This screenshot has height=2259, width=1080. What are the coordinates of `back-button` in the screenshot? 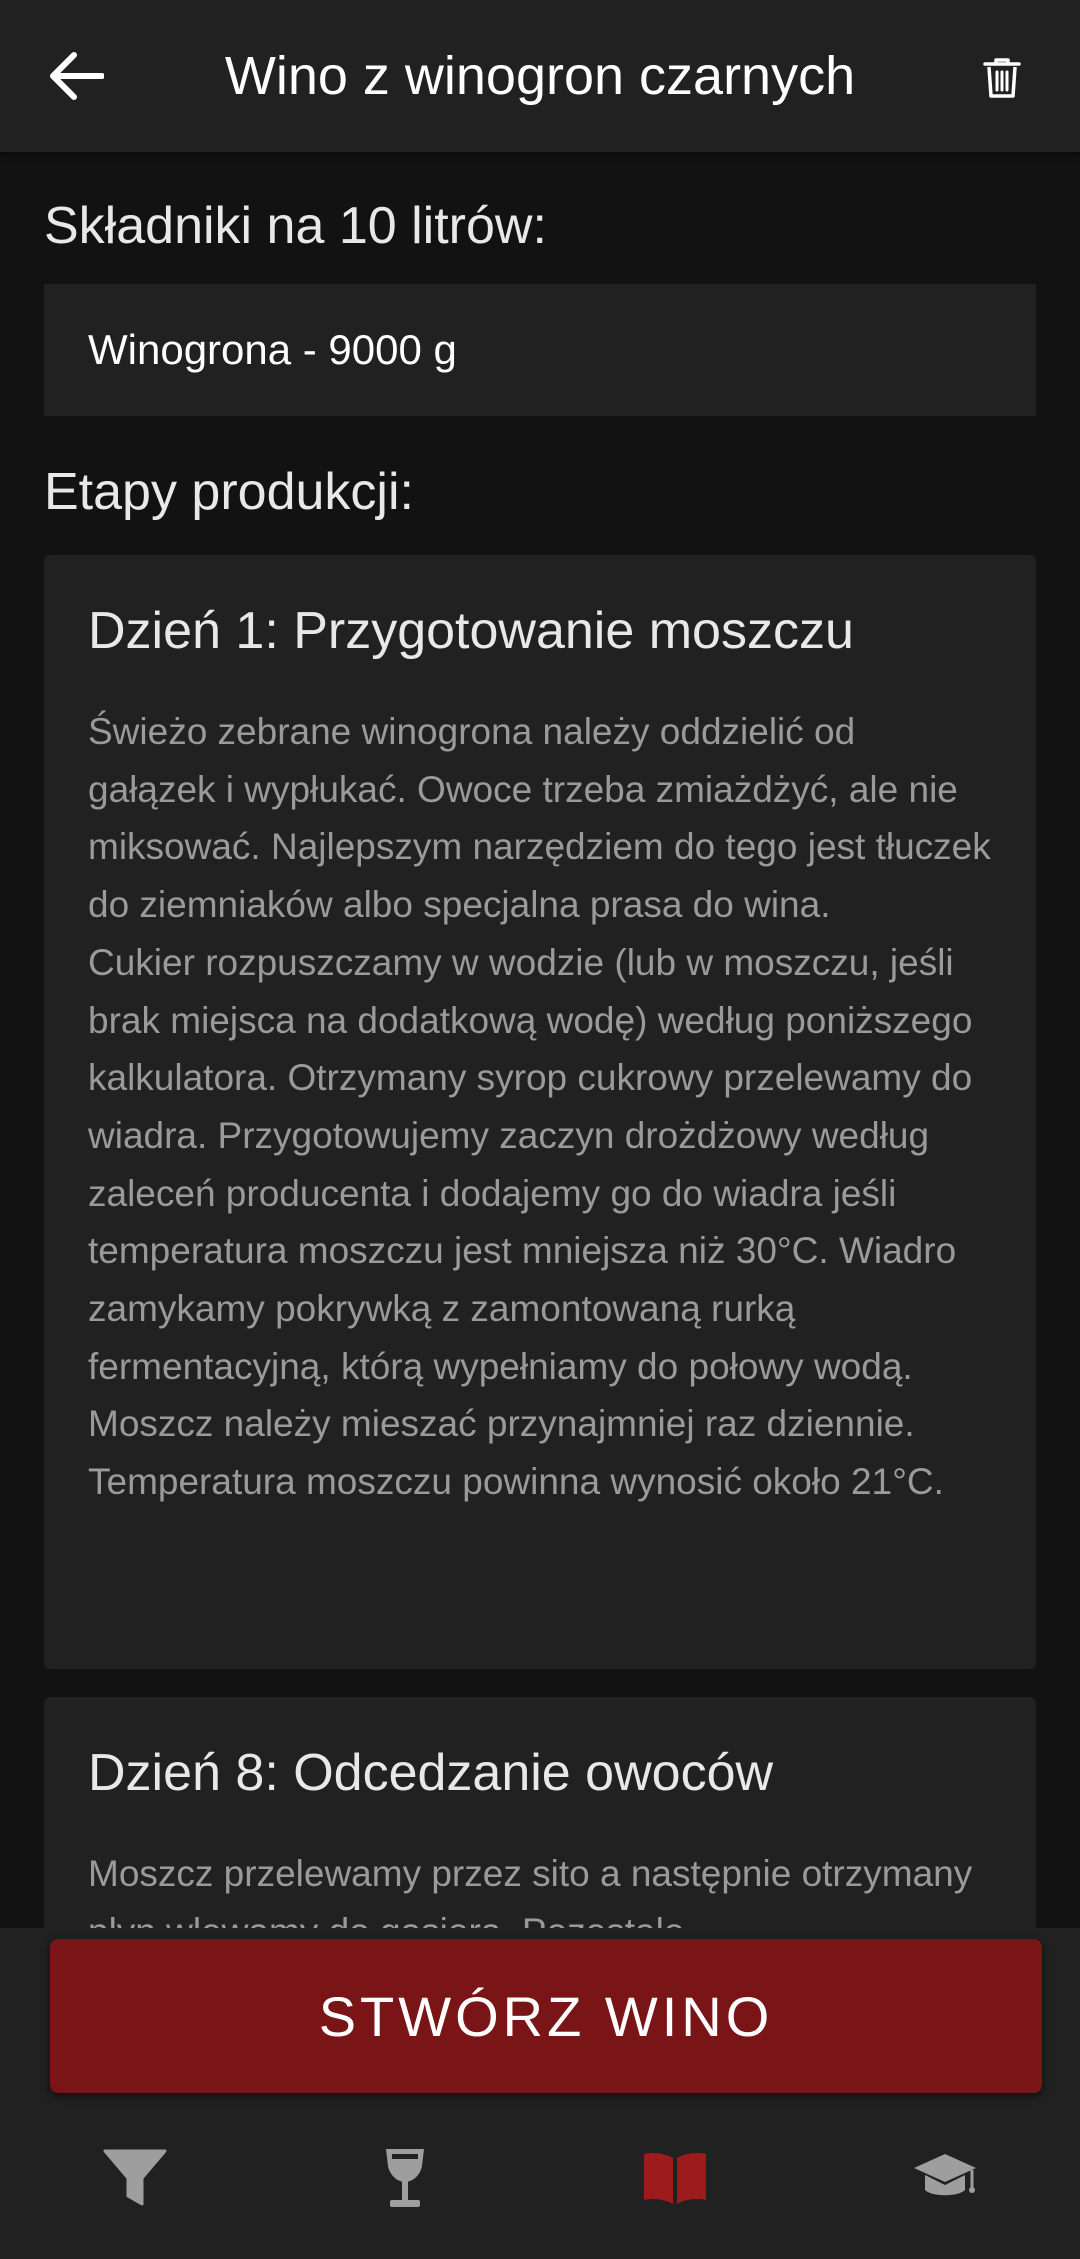 It's located at (76, 76).